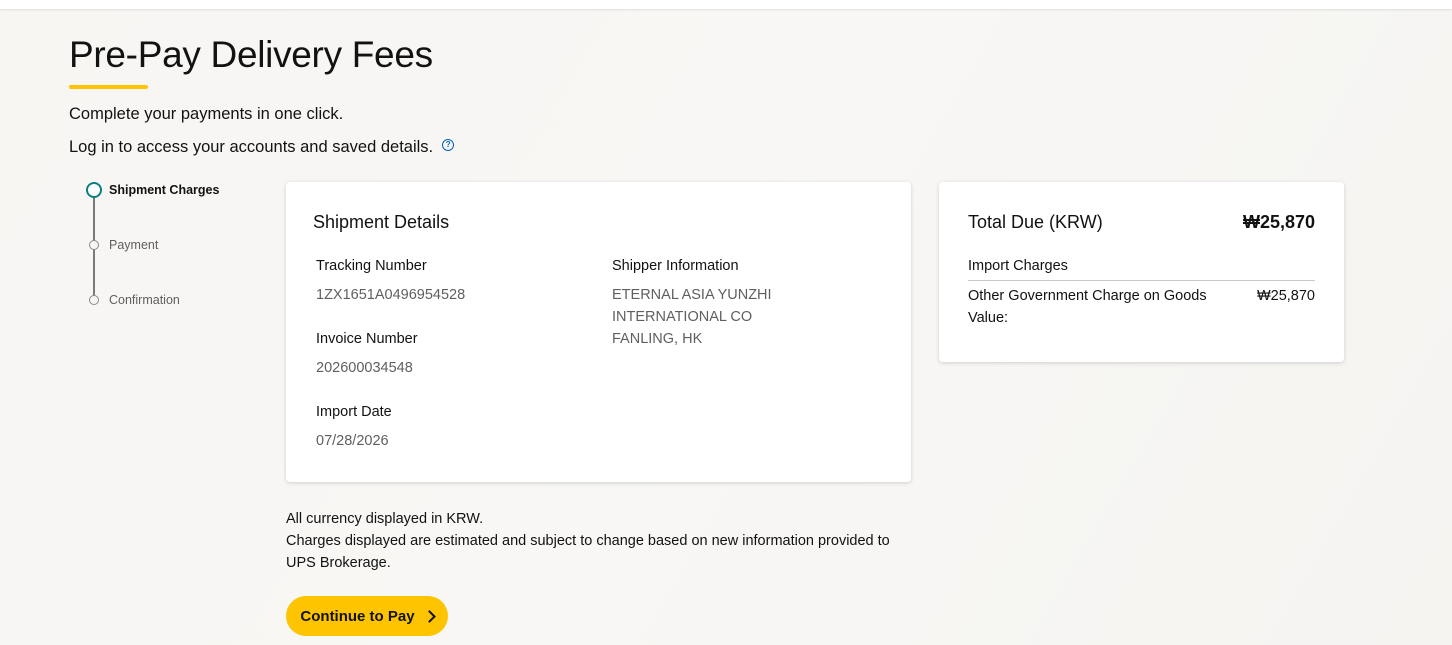 The width and height of the screenshot is (1452, 645). I want to click on step-shipment-charges: Shipment Charges, so click(164, 190).